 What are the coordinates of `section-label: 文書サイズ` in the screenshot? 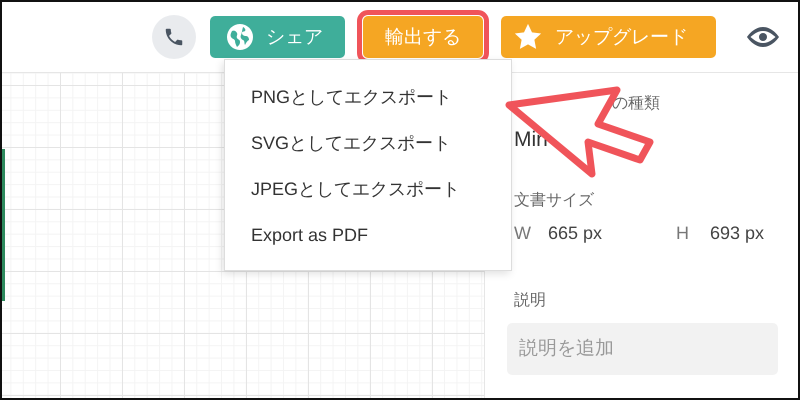 It's located at (554, 200).